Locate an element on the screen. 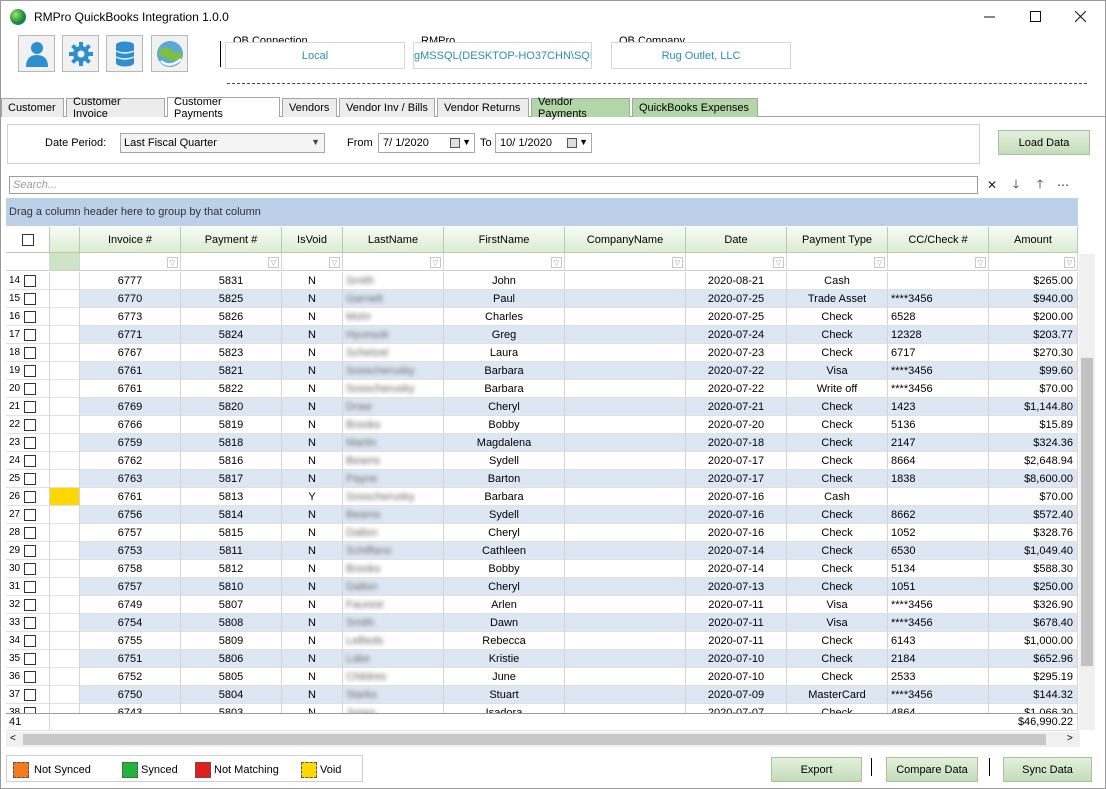 This screenshot has height=789, width=1106. tab-quickbooks-expenses: QuickBooks Expenses is located at coordinates (695, 107).